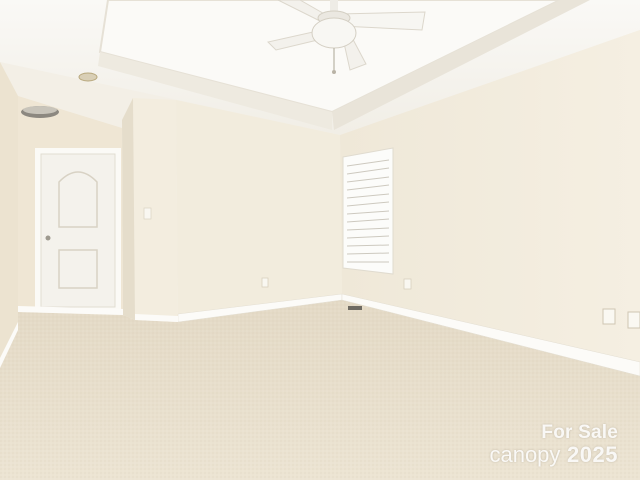  I want to click on back-wall, so click(259, 211).